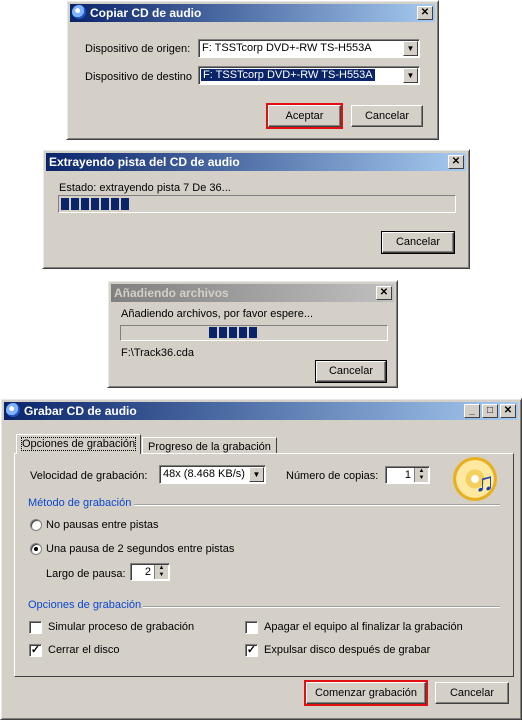  I want to click on source-device-value: F: TSSTcorp DVD+-RW TS-H553A, so click(287, 48).